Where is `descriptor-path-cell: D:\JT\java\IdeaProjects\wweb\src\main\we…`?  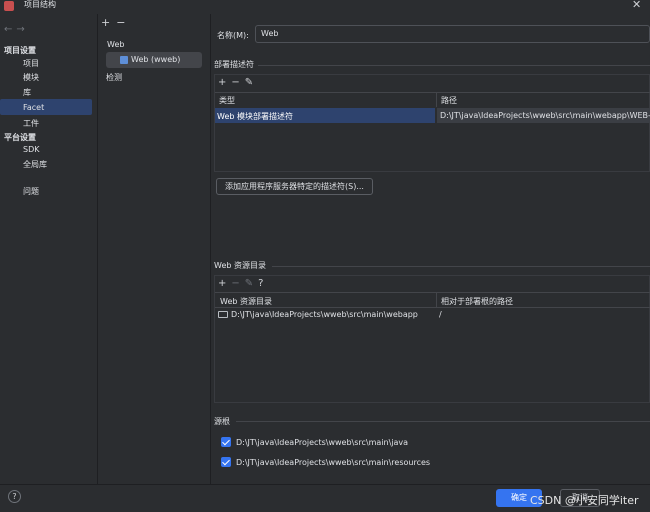
descriptor-path-cell: D:\JT\java\IdeaProjects\wweb\src\main\we… is located at coordinates (543, 115).